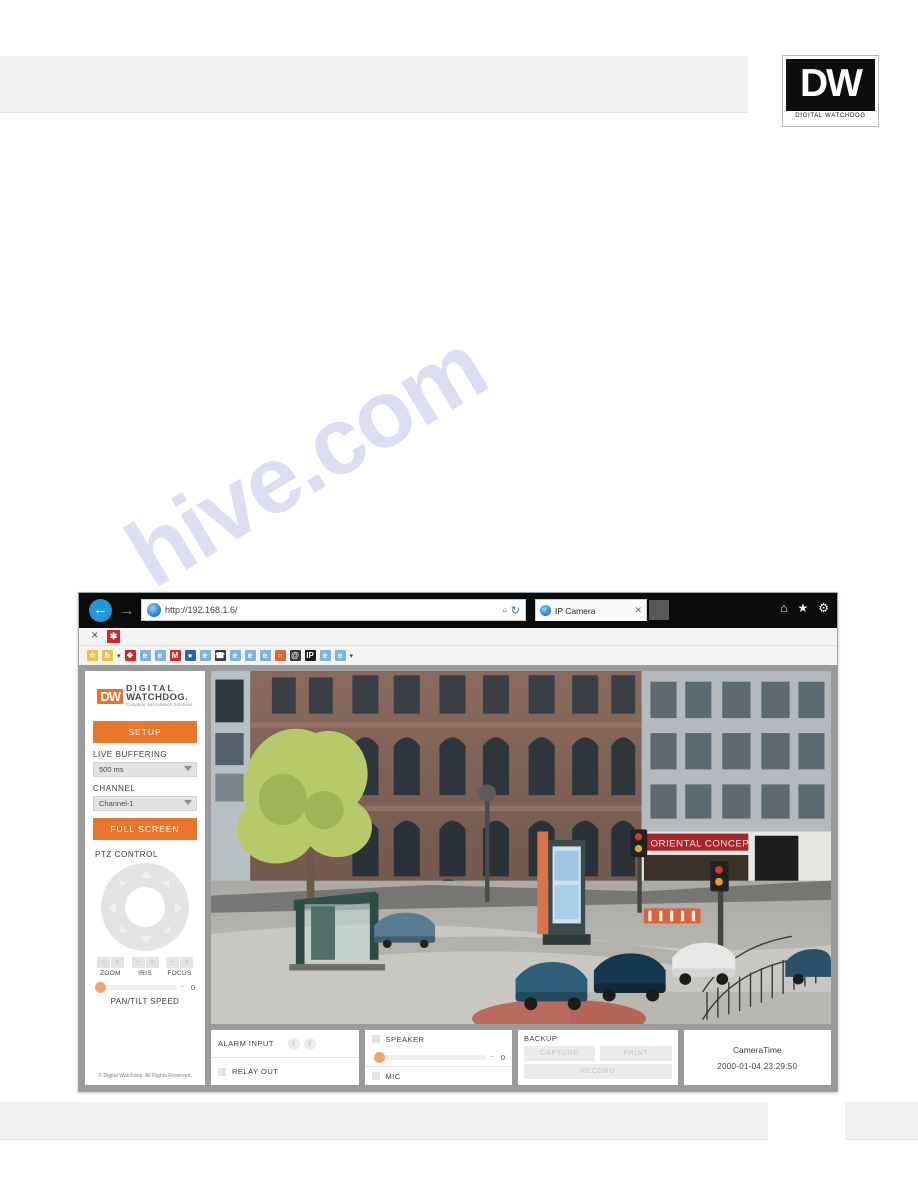 The image size is (918, 1188). I want to click on lens-controls: − + ZOOM − + IRIS − + FOCUS, so click(145, 967).